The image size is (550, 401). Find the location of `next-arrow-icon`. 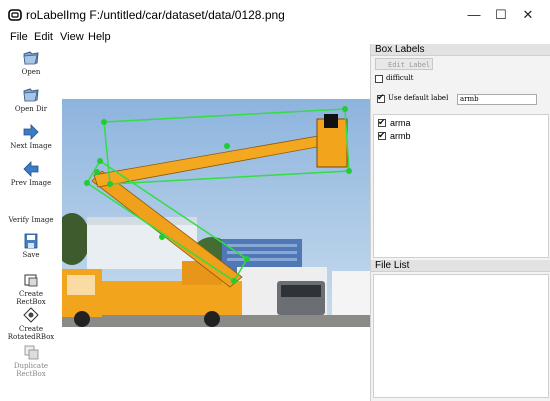

next-arrow-icon is located at coordinates (31, 132).